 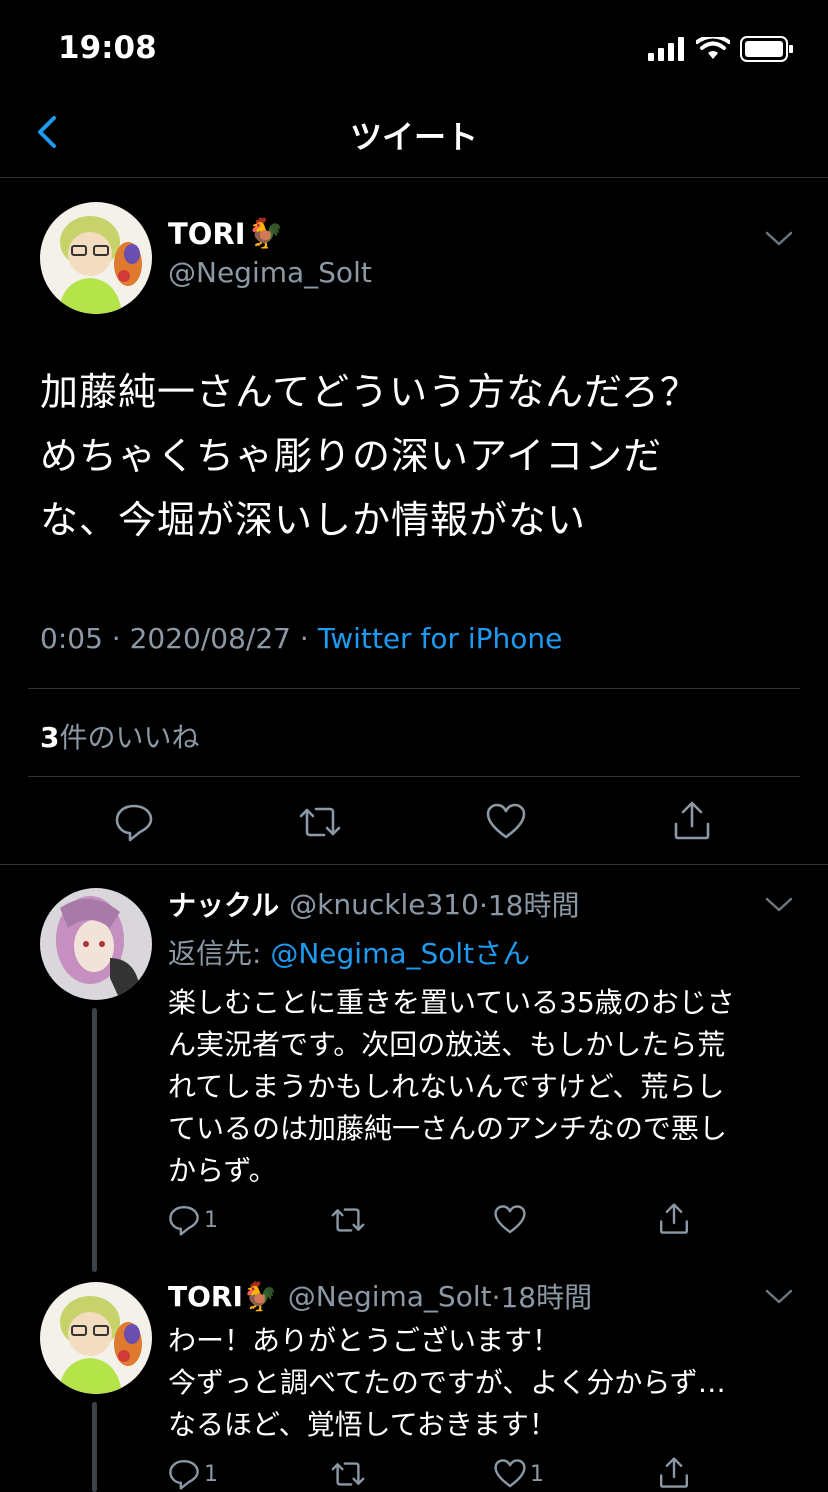 I want to click on reply-author-name: TORI, so click(x=205, y=1296).